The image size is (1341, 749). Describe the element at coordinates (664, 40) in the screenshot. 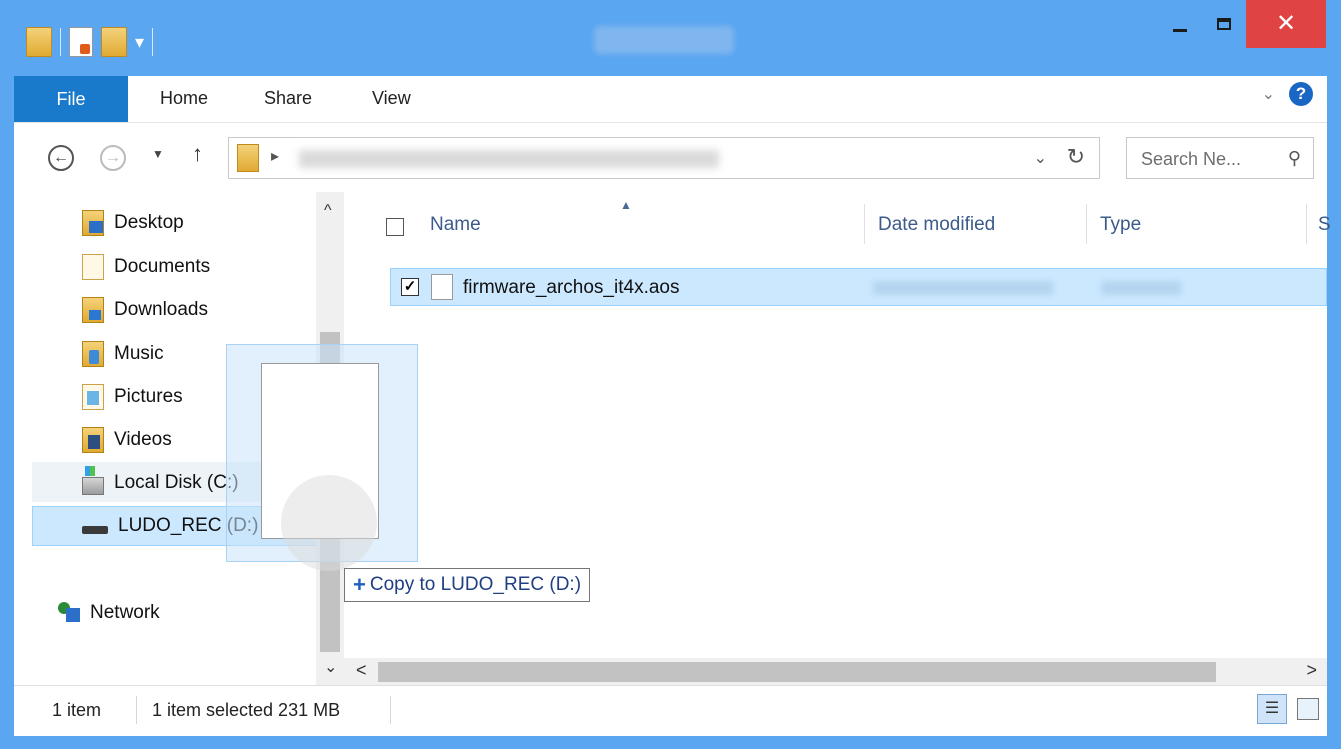

I see `window-title-redacted` at that location.